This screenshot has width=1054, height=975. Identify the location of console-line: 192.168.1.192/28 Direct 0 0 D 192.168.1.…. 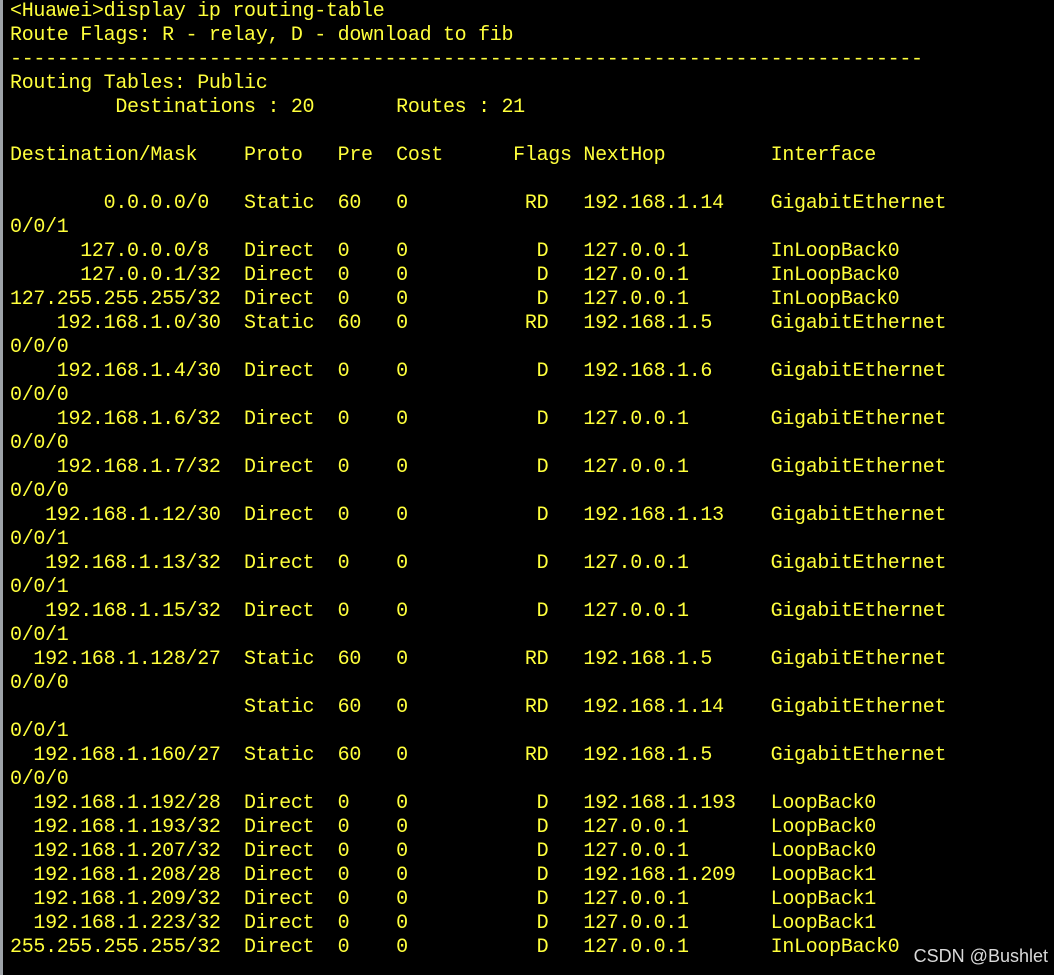
(443, 803).